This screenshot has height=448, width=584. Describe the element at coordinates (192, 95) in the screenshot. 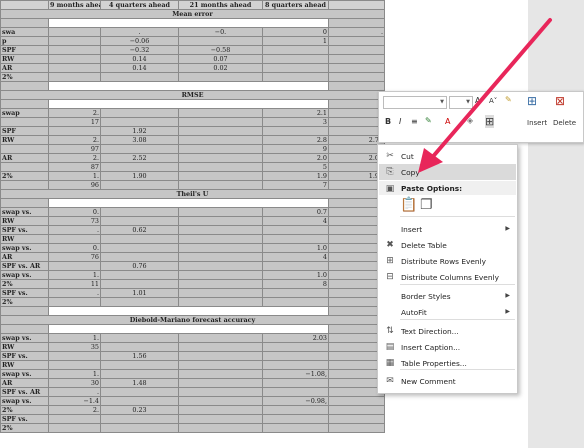

I see `section-title: RMSE` at that location.